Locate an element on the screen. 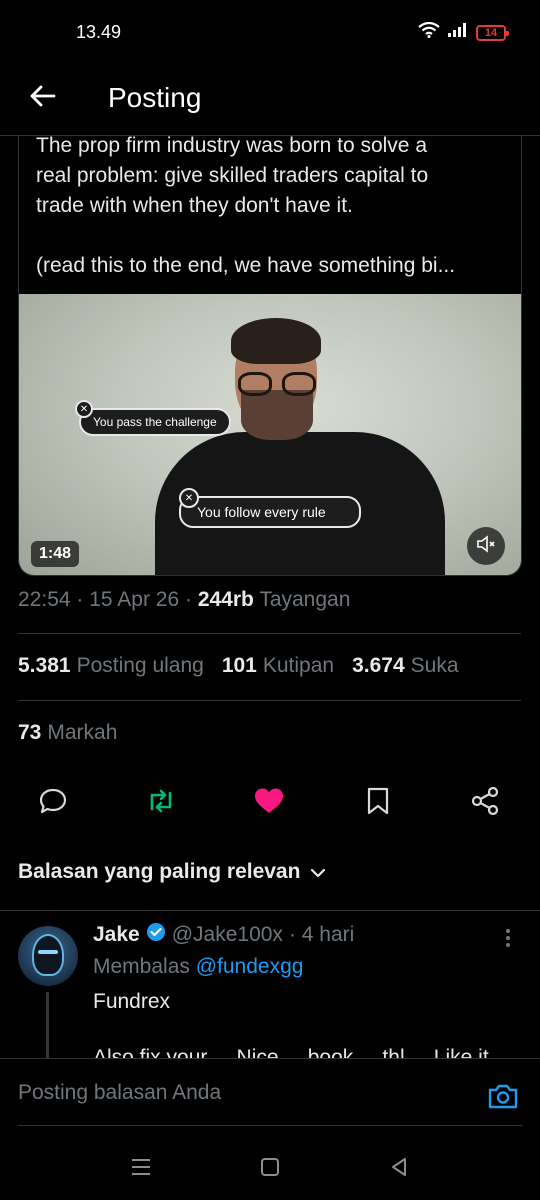 This screenshot has width=540, height=1200. reply-button is located at coordinates (53, 803).